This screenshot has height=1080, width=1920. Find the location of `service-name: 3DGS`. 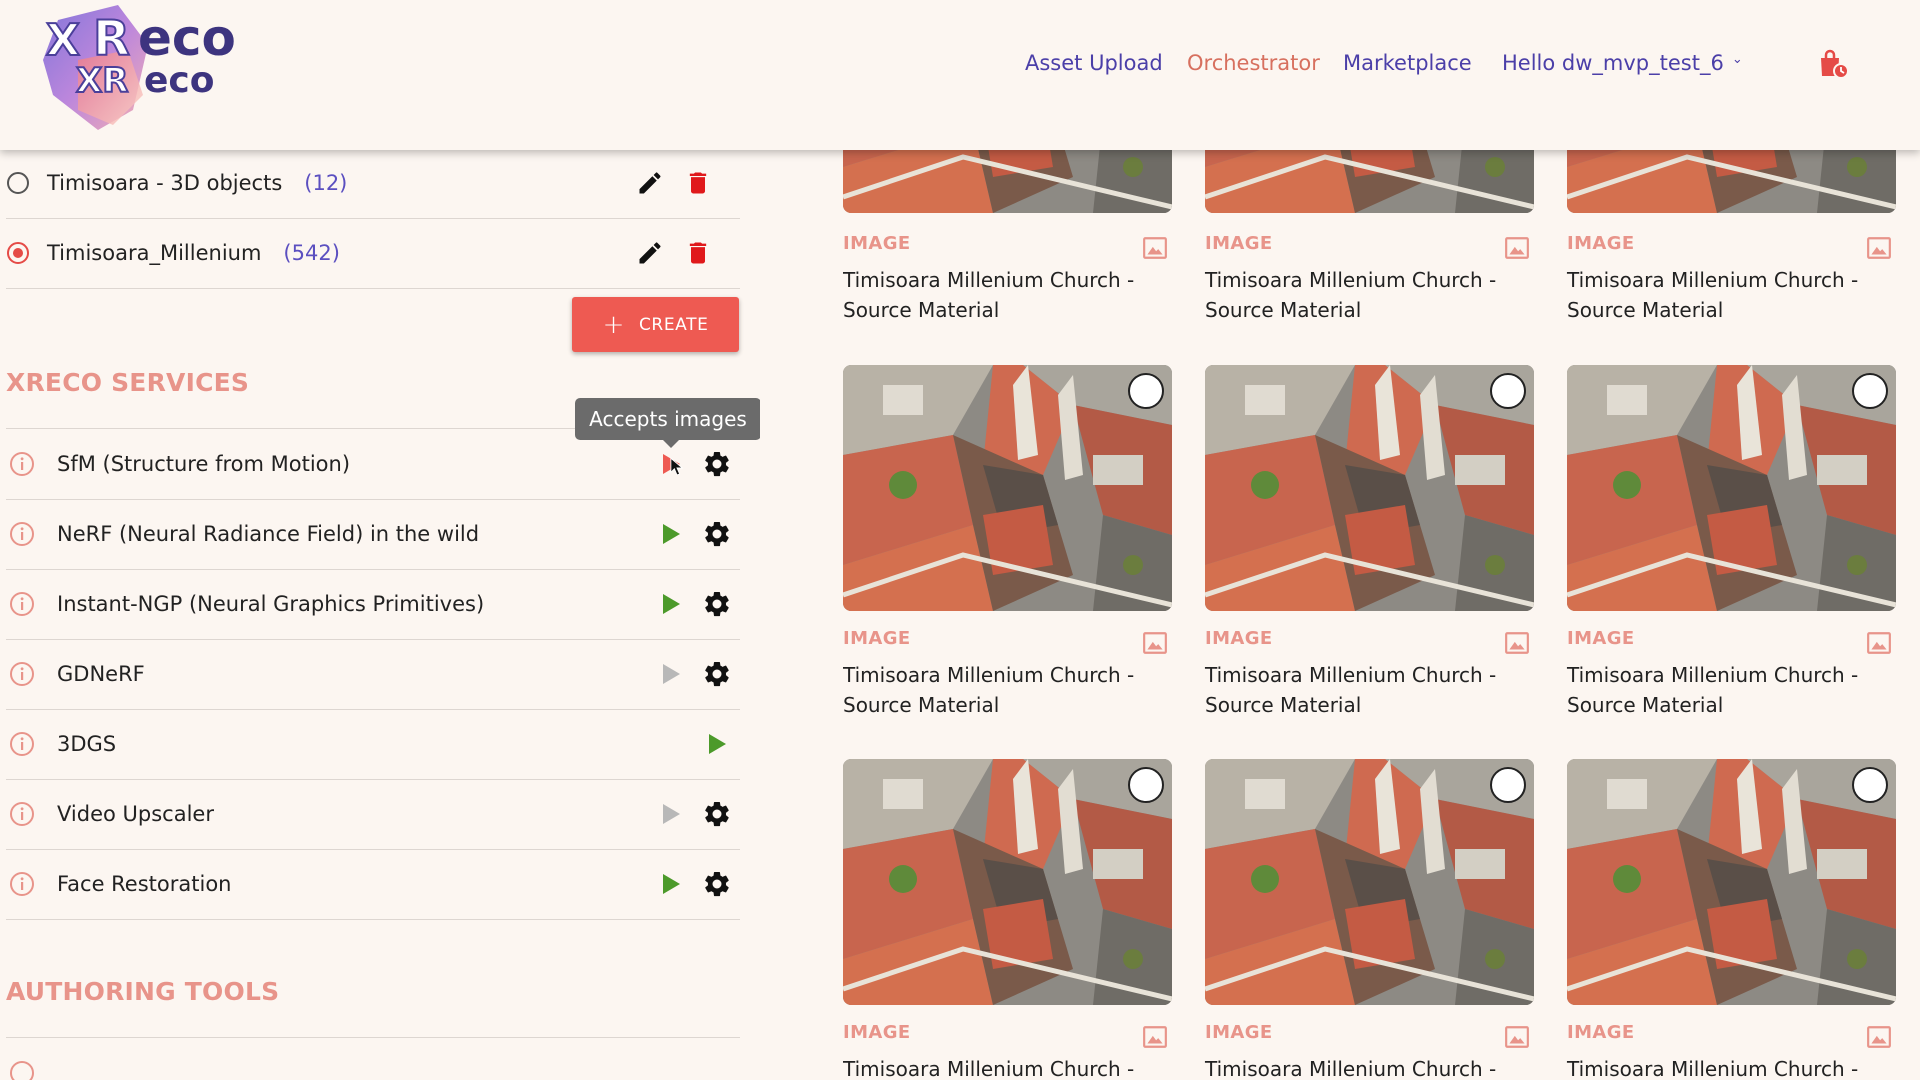

service-name: 3DGS is located at coordinates (87, 744).